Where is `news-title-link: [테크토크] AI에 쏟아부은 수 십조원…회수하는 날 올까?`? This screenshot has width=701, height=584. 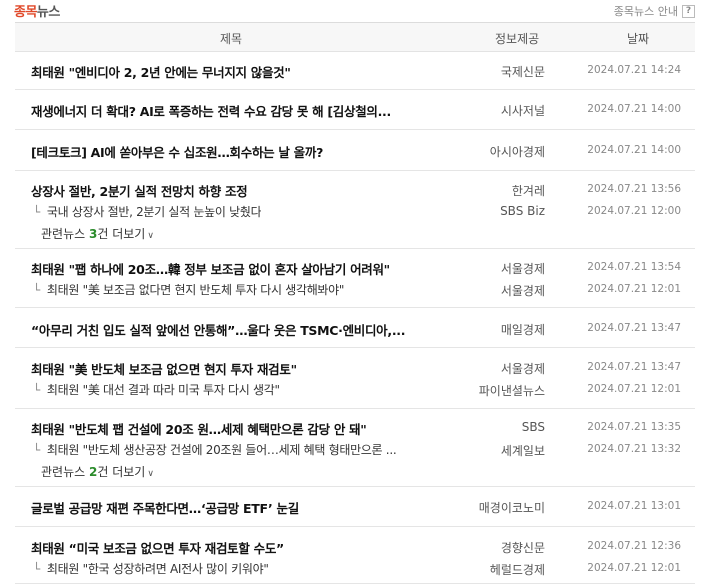 news-title-link: [테크토크] AI에 쏟아부은 수 십조원…회수하는 날 올까? is located at coordinates (177, 151).